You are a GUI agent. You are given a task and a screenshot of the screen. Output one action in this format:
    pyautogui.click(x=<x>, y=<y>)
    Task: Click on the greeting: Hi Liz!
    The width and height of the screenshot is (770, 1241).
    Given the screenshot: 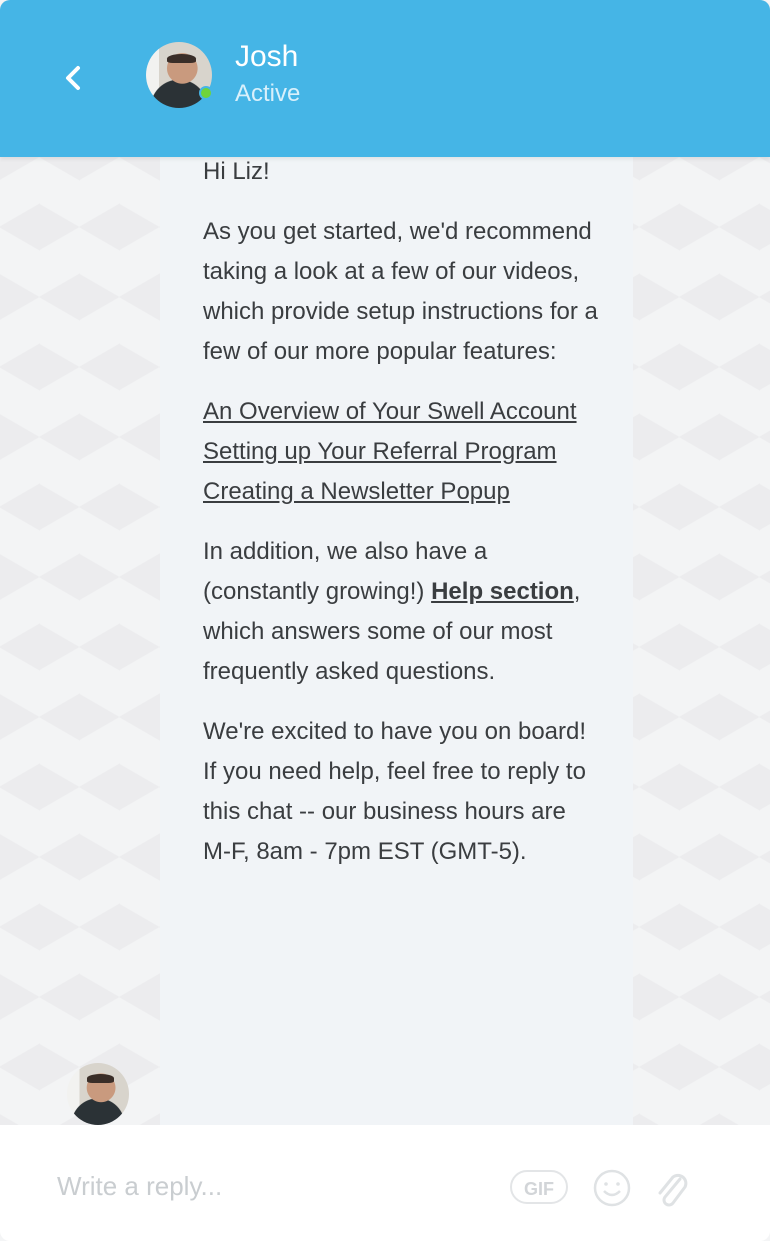 What is the action you would take?
    pyautogui.click(x=236, y=171)
    